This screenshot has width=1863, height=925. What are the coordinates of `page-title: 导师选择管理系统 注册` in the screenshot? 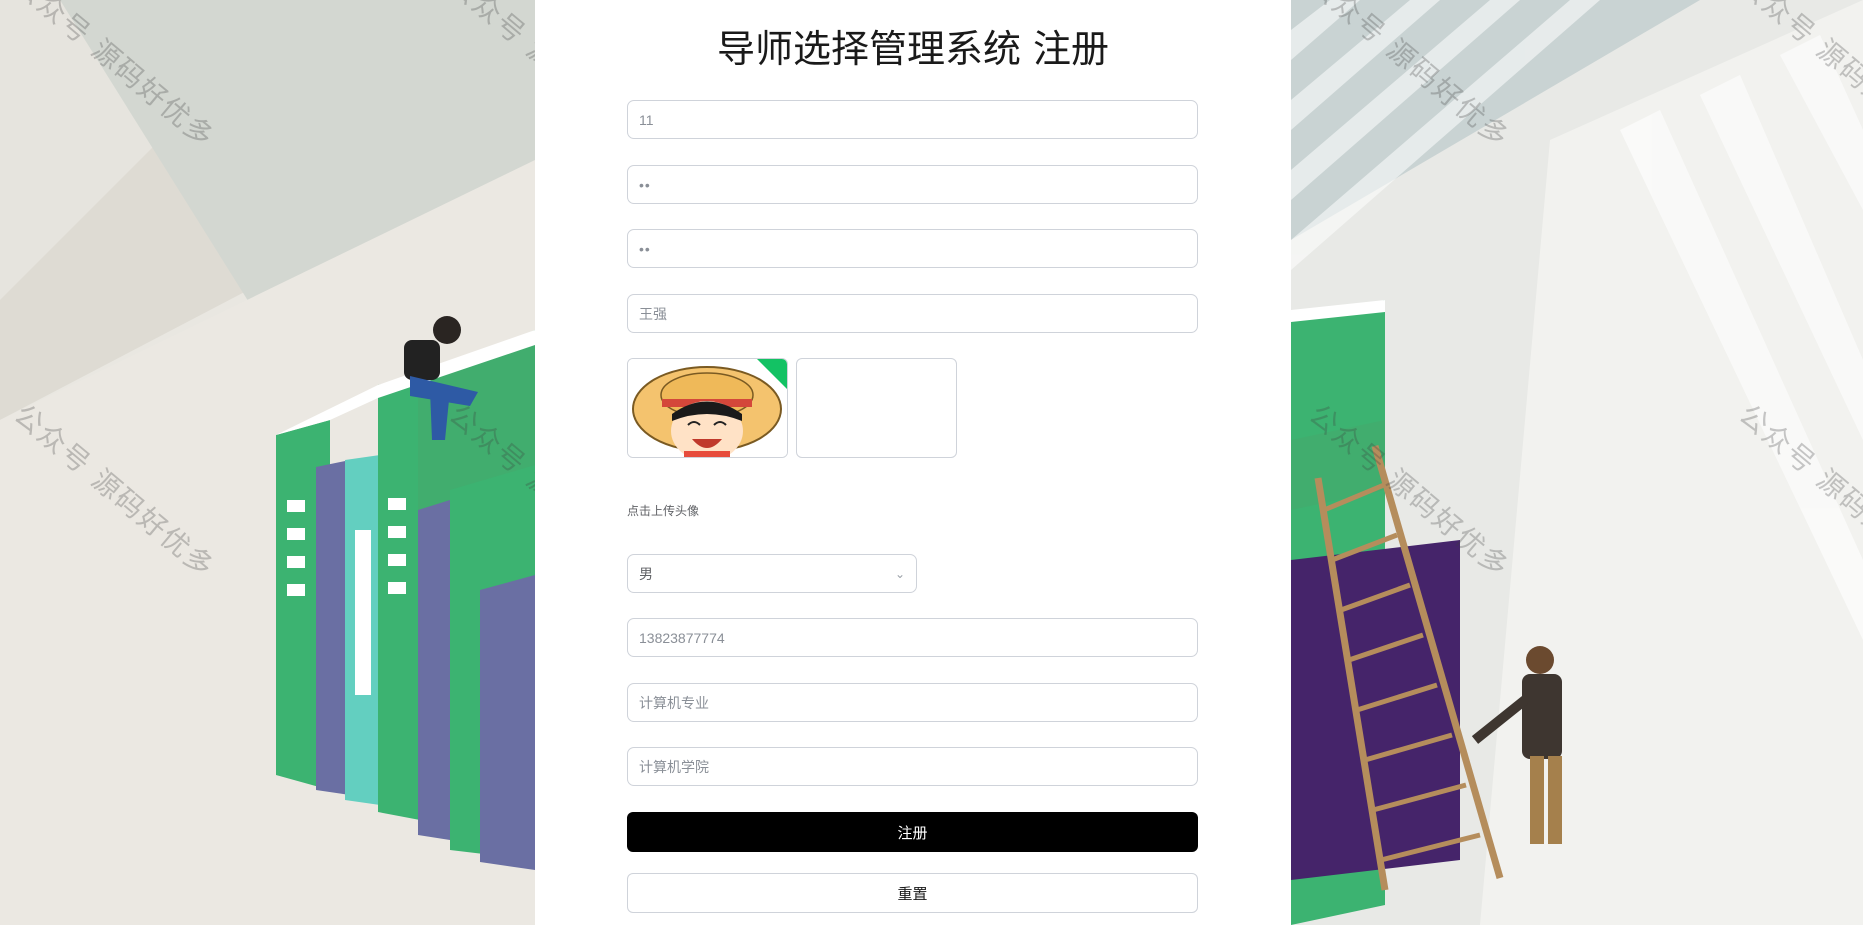 It's located at (913, 49).